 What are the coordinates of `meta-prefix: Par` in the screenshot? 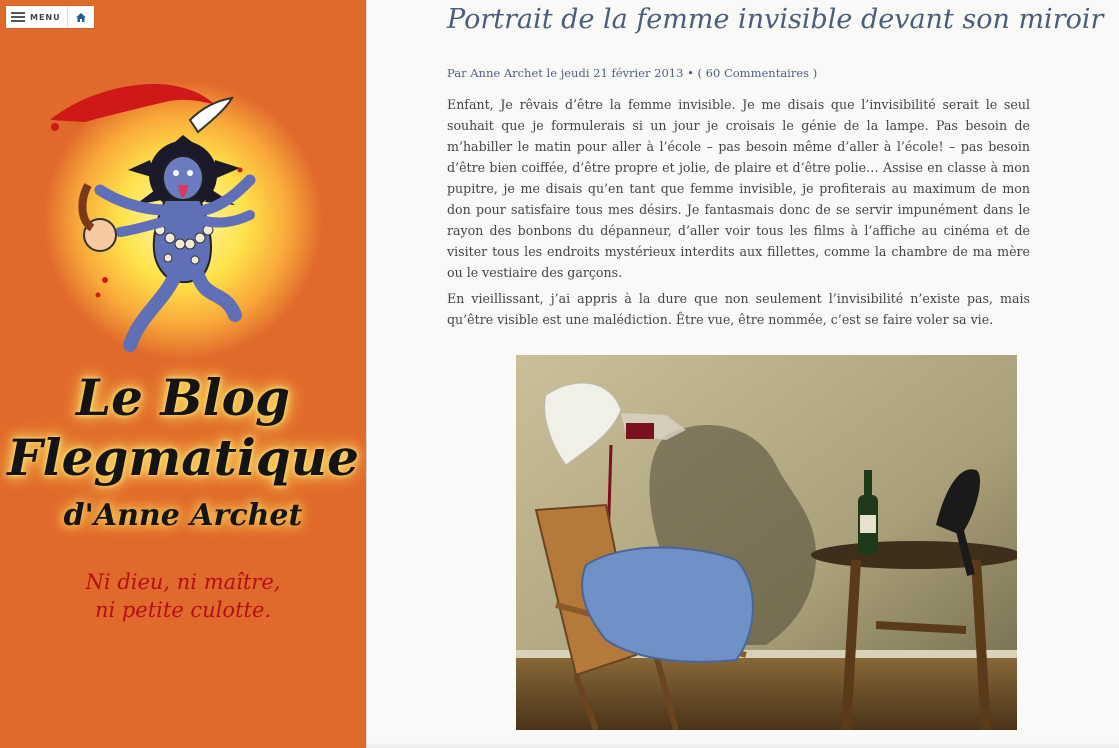 It's located at (457, 73).